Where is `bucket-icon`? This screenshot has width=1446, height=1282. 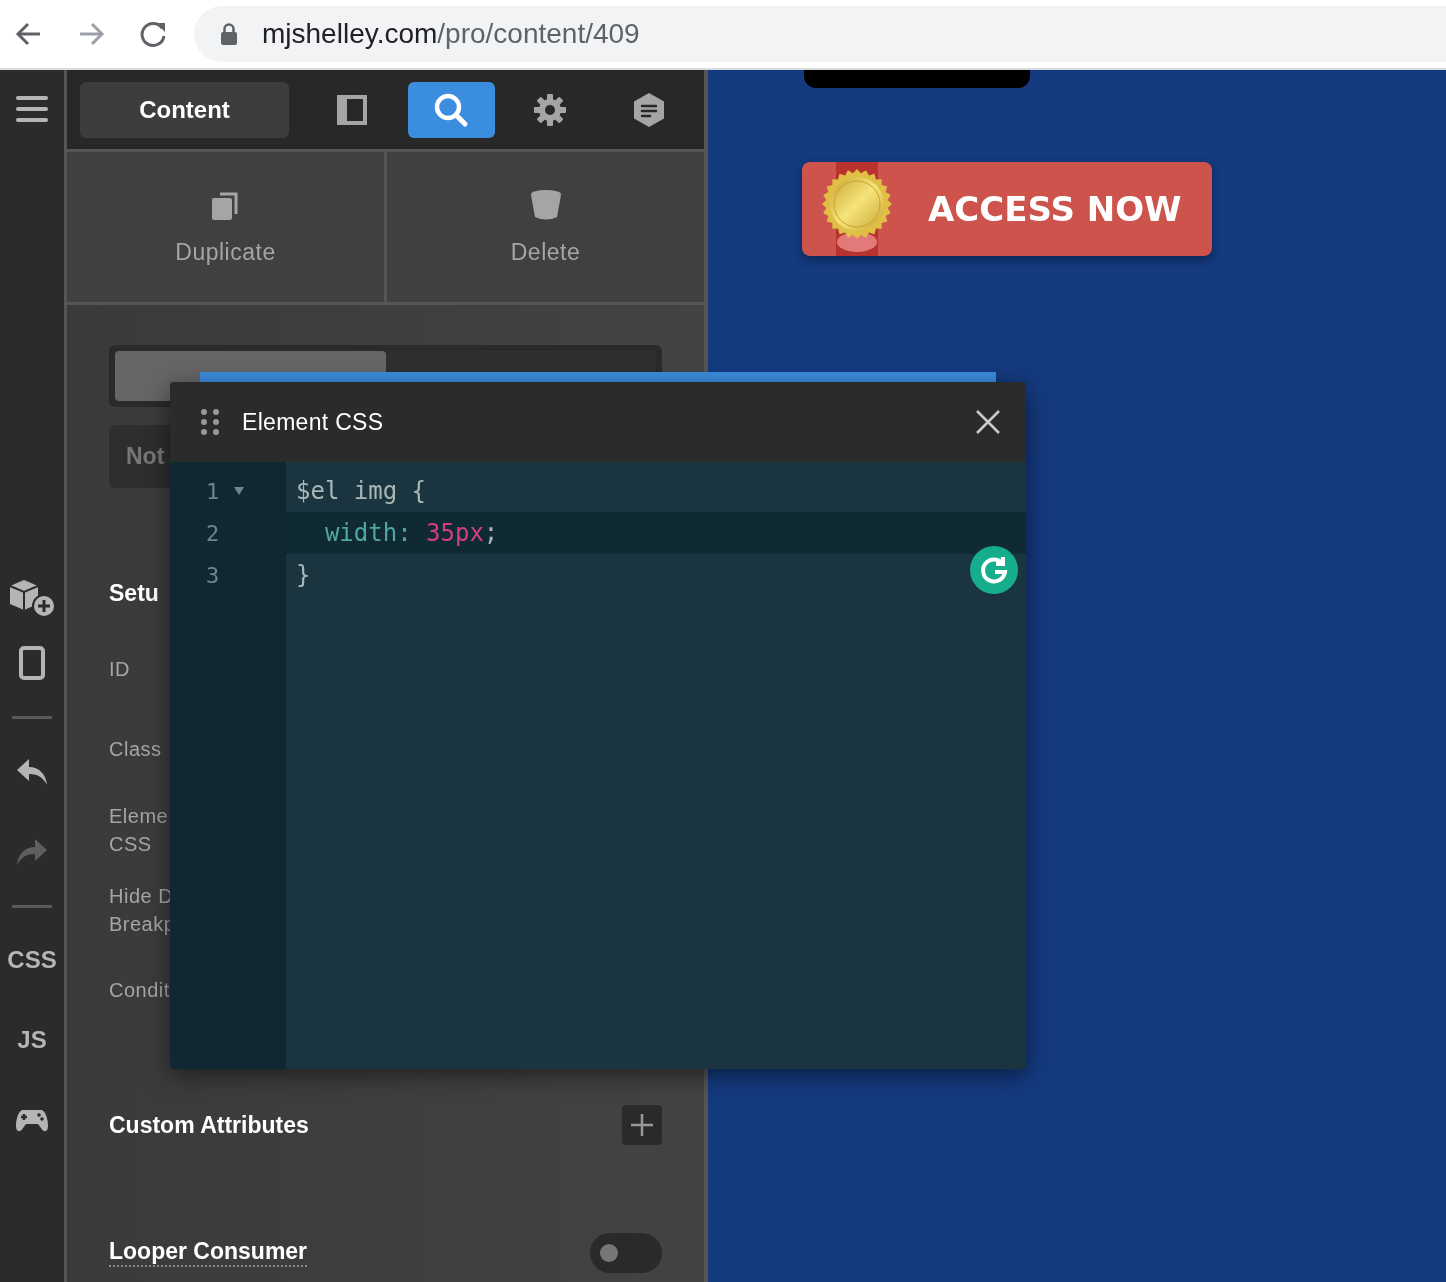 bucket-icon is located at coordinates (545, 204).